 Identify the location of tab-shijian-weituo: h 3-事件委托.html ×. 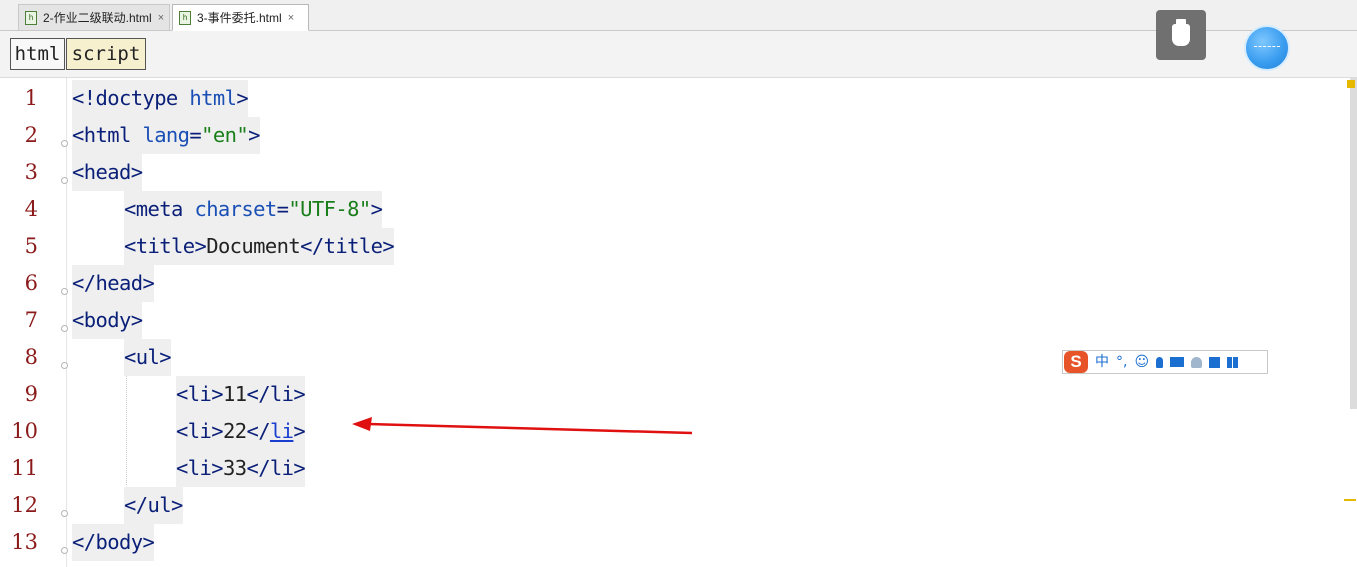
(240, 17).